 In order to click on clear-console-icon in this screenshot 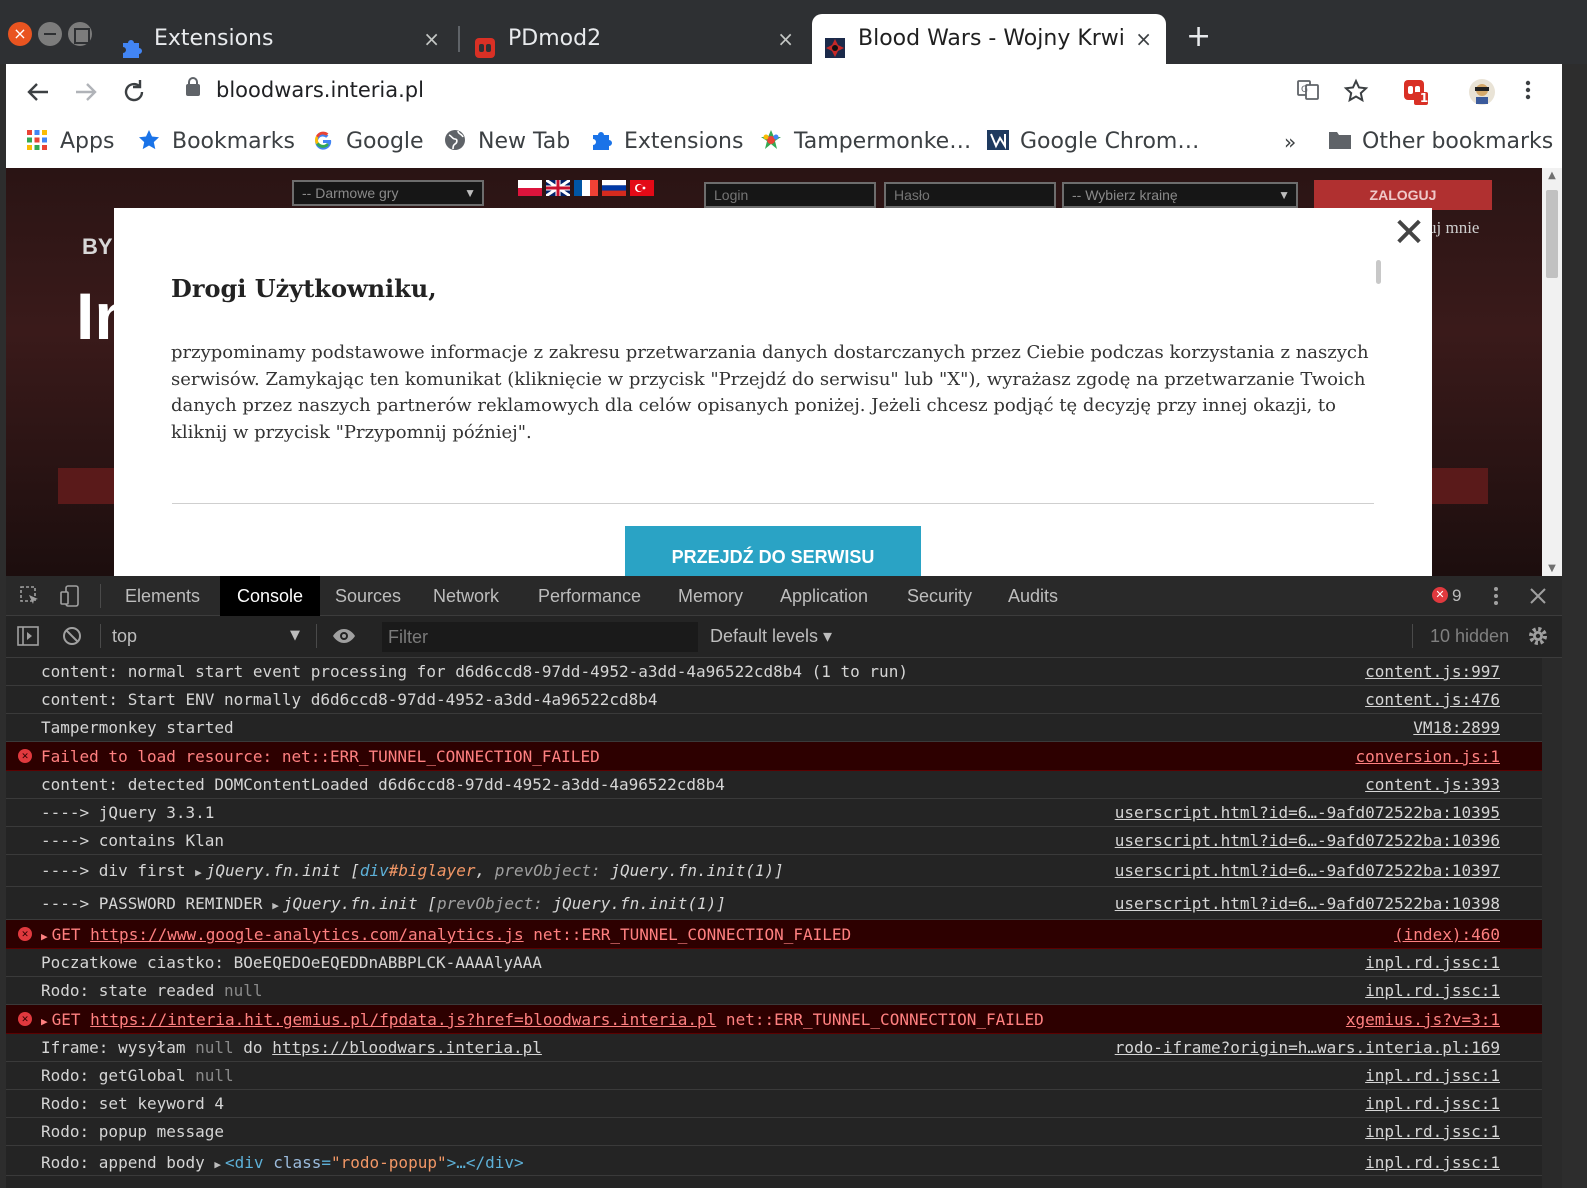, I will do `click(72, 636)`.